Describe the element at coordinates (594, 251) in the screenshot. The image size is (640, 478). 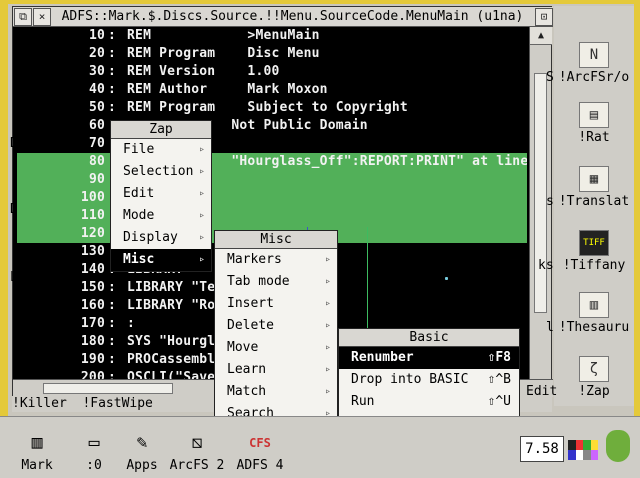
I see `tiffany-app: TIFF !Tiffany` at that location.